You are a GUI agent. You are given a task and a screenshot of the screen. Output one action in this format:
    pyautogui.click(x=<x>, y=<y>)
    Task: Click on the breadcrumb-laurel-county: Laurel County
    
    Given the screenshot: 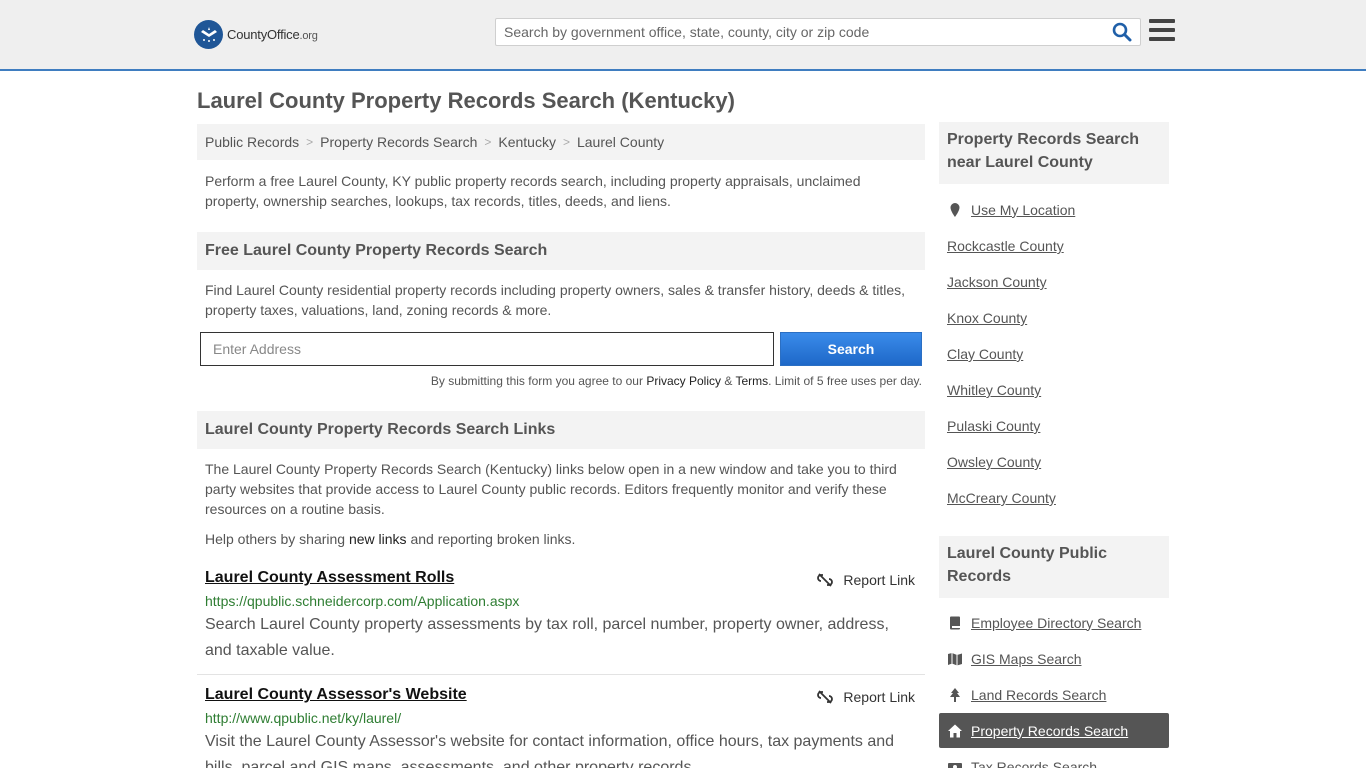 What is the action you would take?
    pyautogui.click(x=620, y=142)
    